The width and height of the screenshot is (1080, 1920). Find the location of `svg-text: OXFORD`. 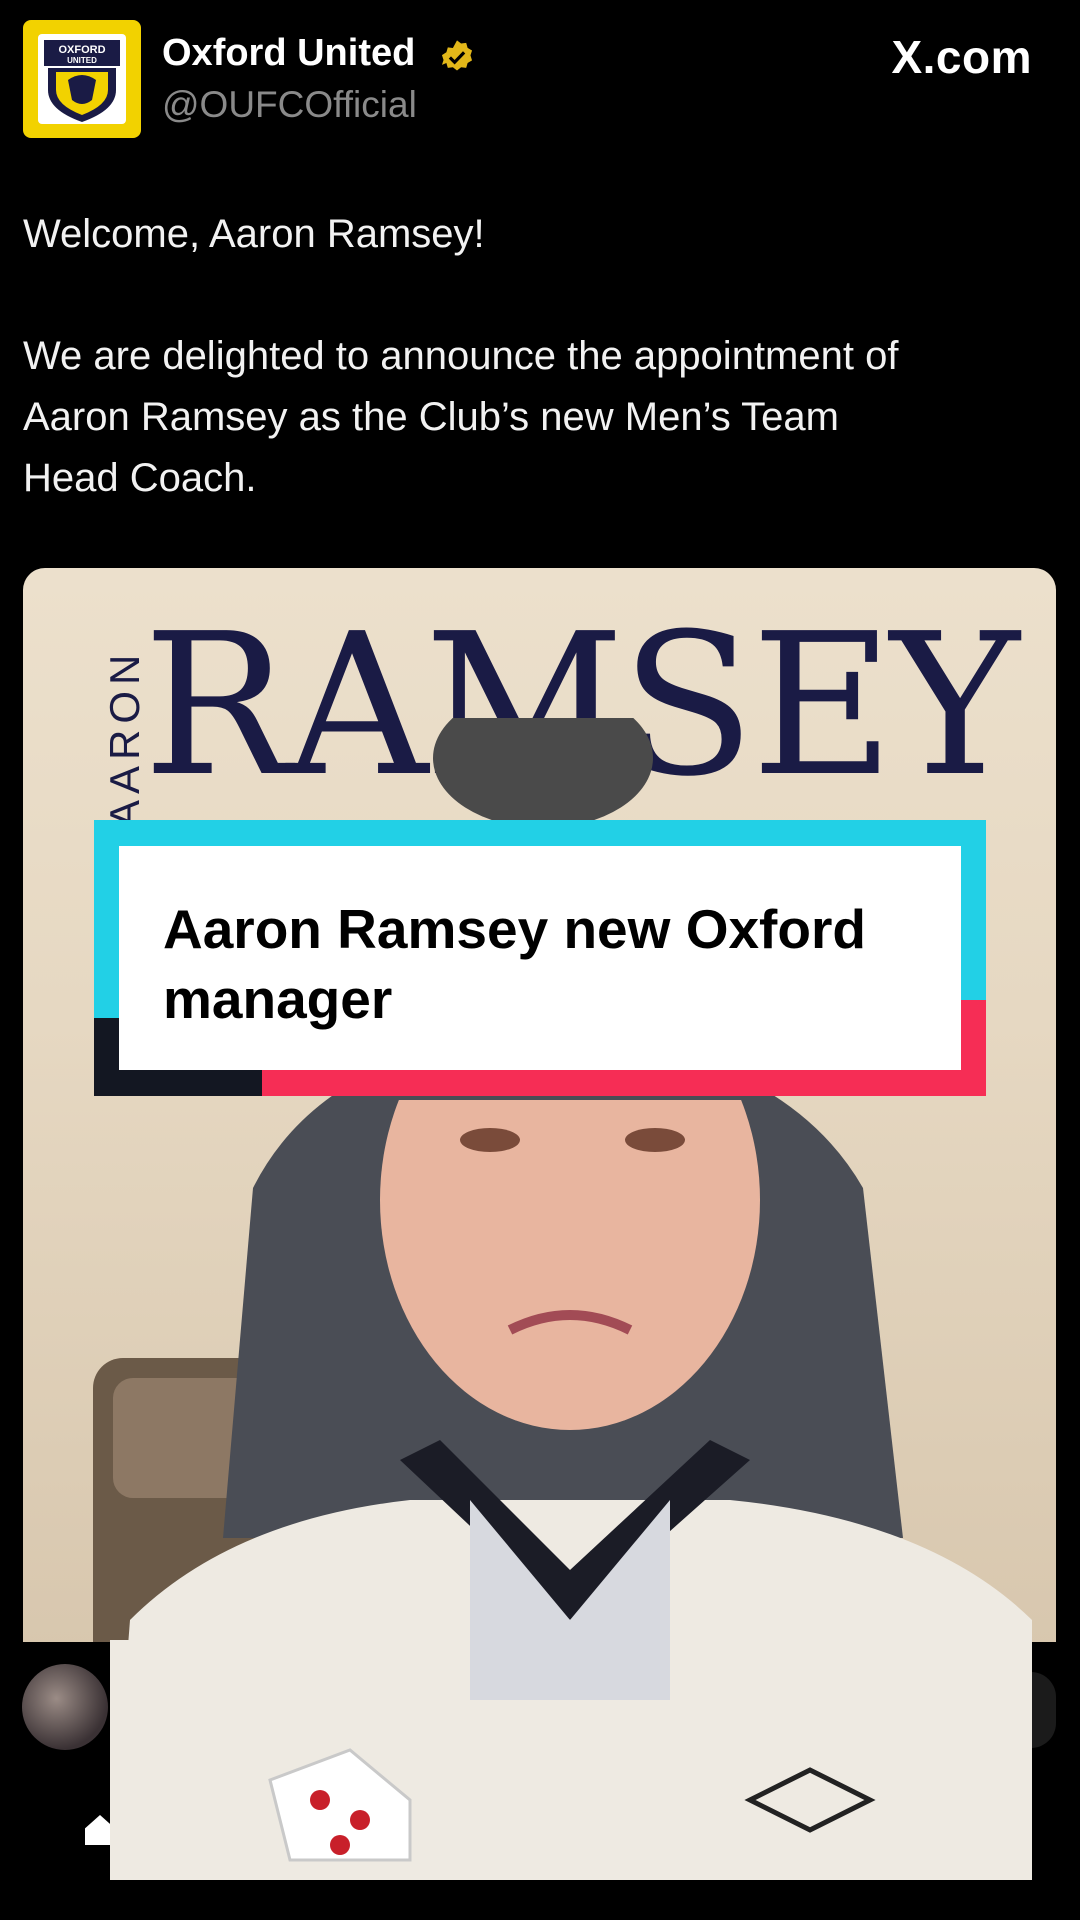

svg-text: OXFORD is located at coordinates (81, 50).